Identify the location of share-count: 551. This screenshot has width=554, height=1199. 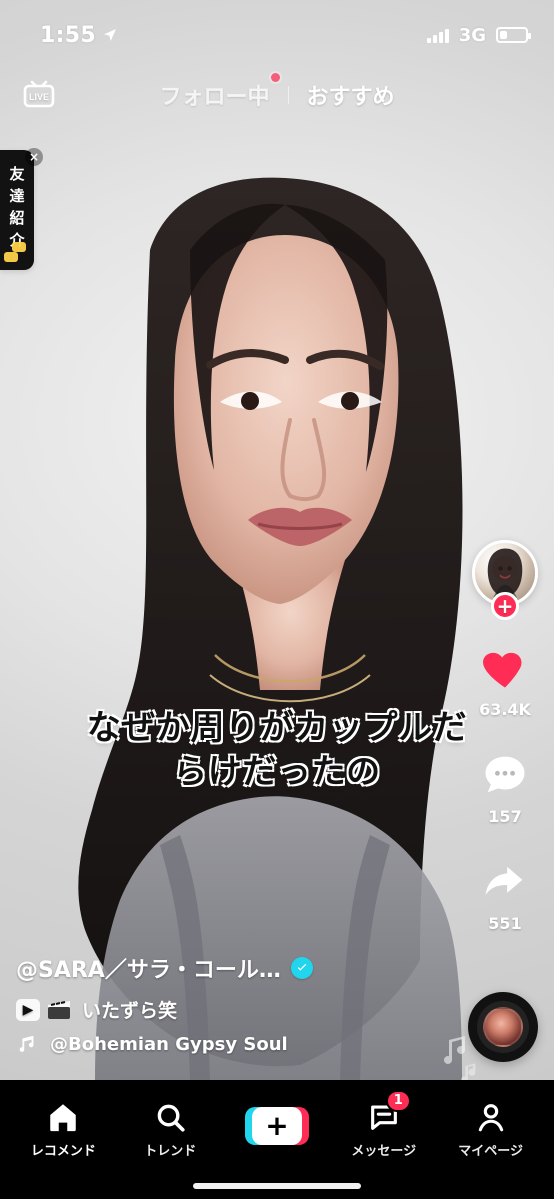
(505, 923).